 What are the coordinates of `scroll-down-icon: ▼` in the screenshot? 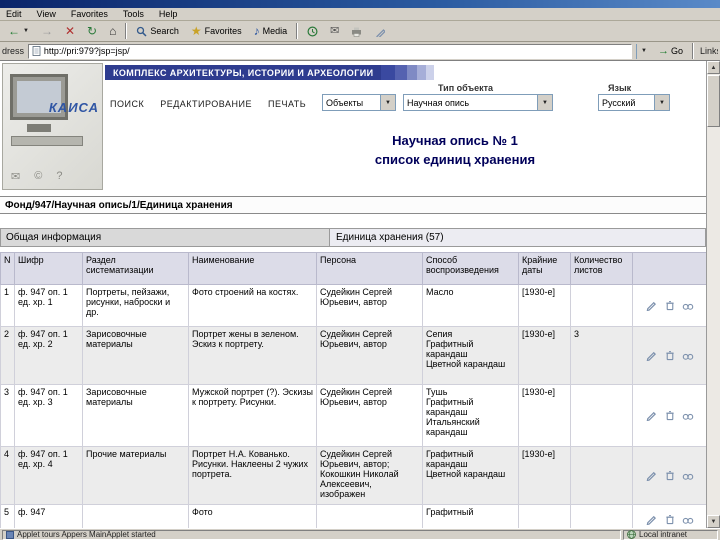 It's located at (713, 521).